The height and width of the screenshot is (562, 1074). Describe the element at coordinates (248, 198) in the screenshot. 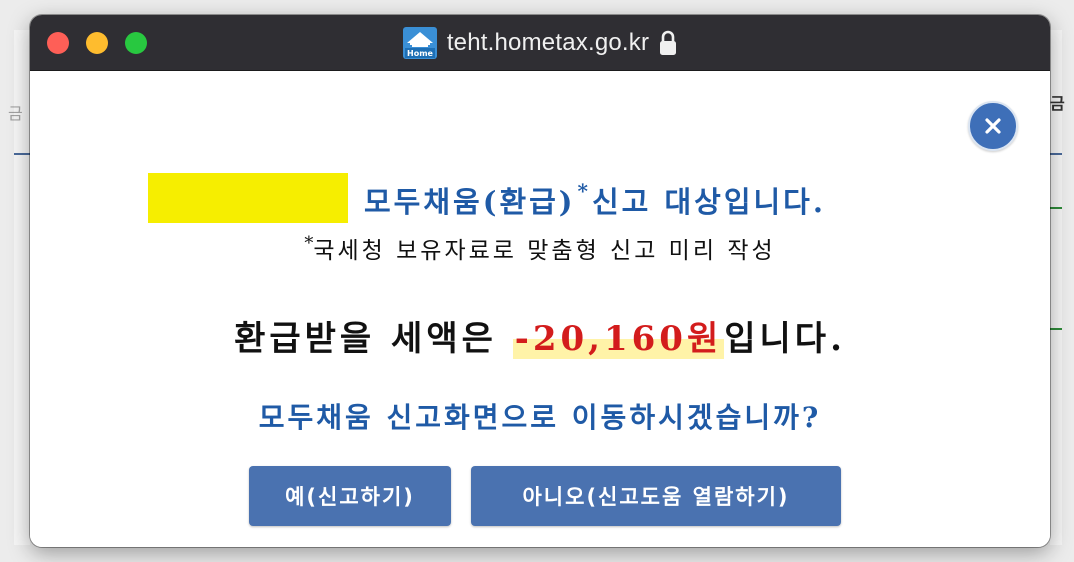

I see `redacted-name` at that location.